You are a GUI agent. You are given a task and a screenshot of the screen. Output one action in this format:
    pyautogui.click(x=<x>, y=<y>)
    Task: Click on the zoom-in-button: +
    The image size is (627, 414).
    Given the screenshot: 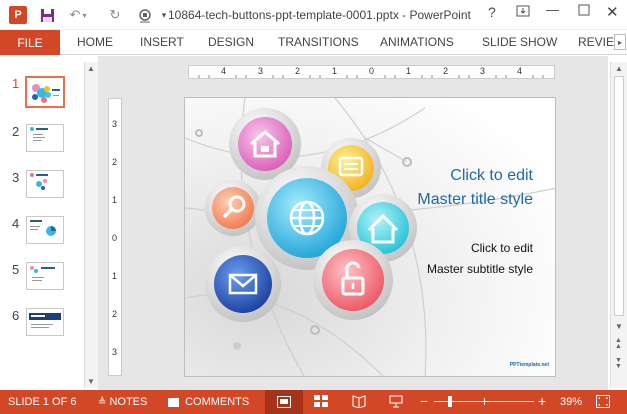 What is the action you would take?
    pyautogui.click(x=542, y=401)
    